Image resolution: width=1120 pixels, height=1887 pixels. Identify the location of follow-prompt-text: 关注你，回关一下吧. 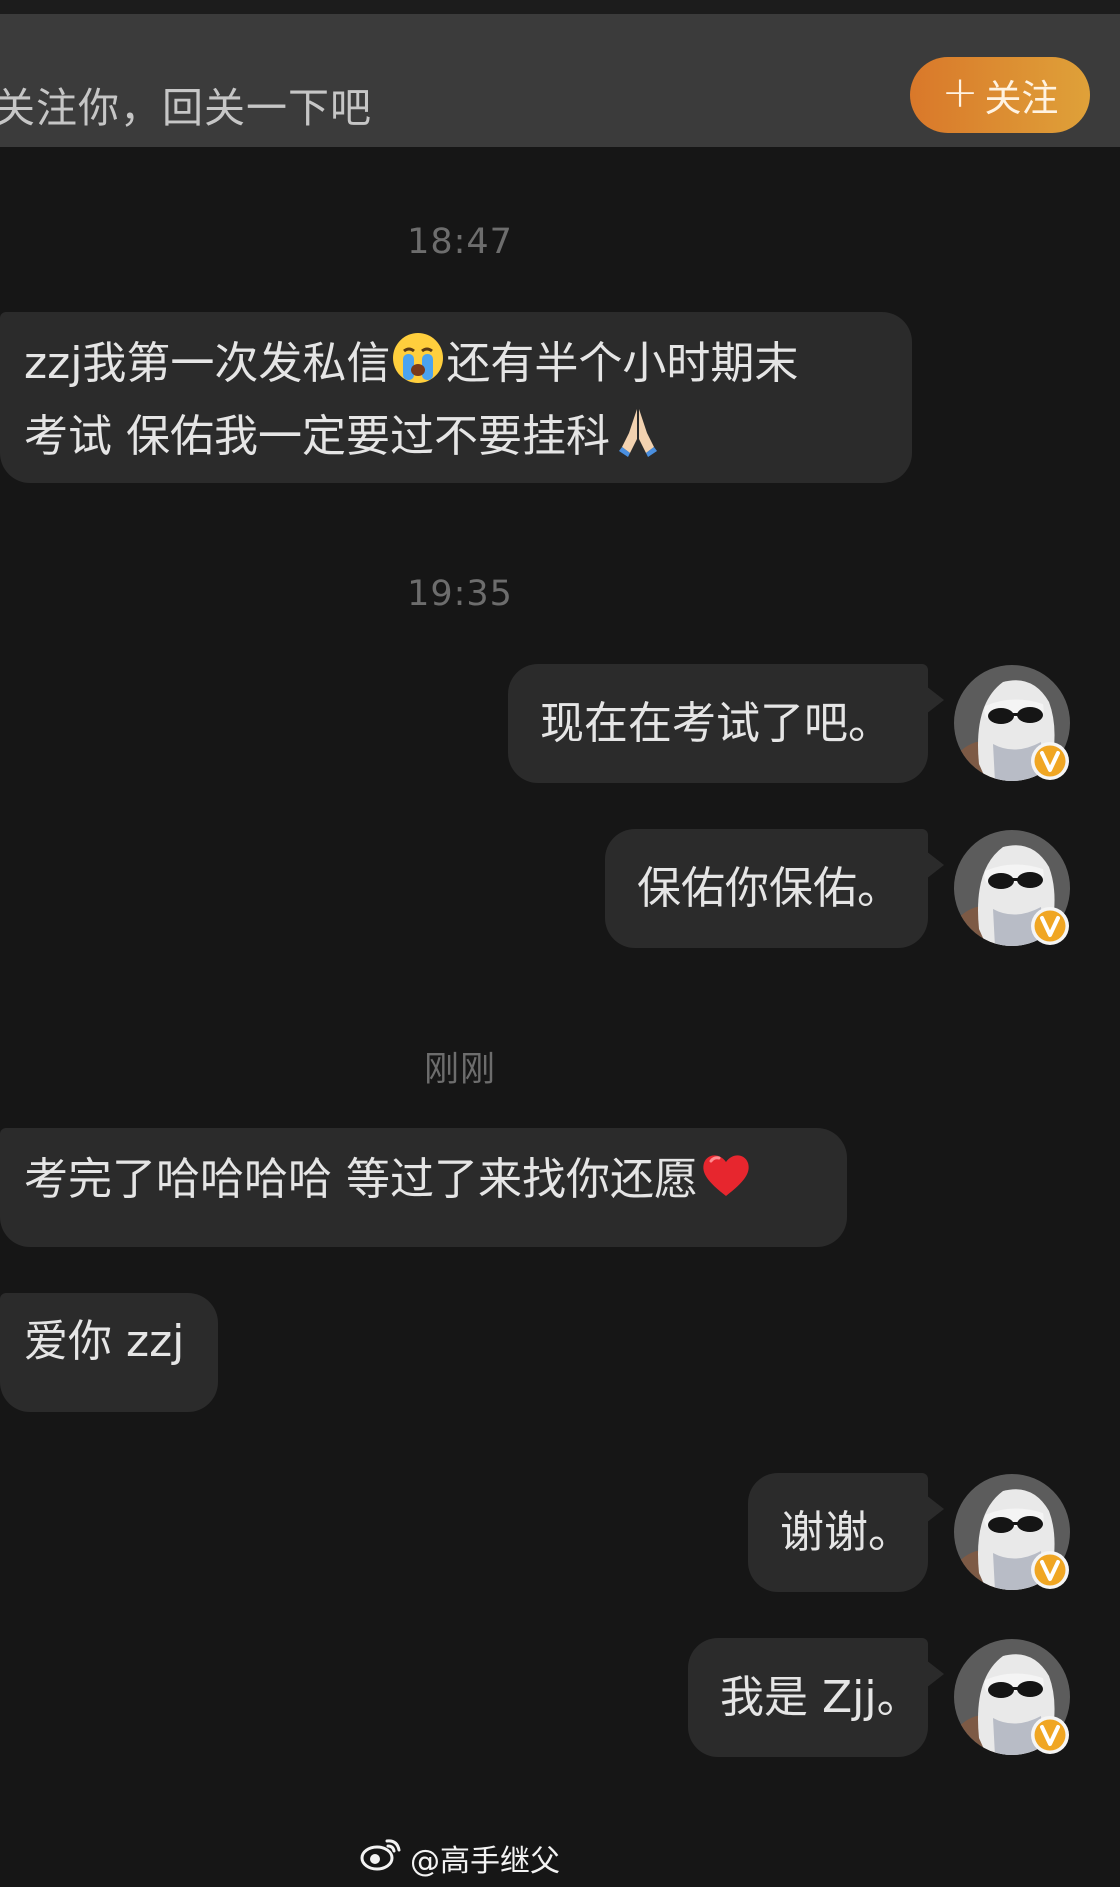
(186, 108).